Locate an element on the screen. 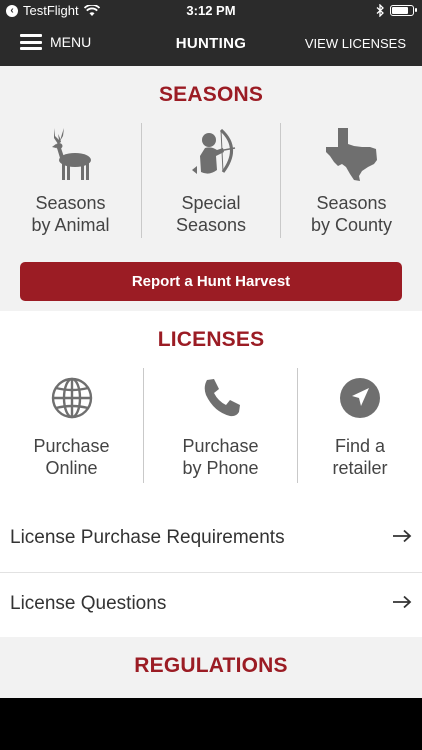  nav-bar: MENU HUNTING VIEW LICENSES is located at coordinates (211, 44).